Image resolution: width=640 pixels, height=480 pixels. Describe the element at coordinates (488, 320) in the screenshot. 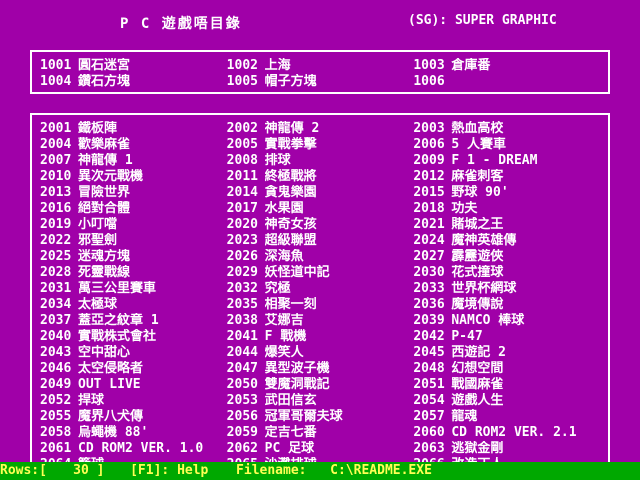

I see `game-title: NAMCO 棒球` at that location.